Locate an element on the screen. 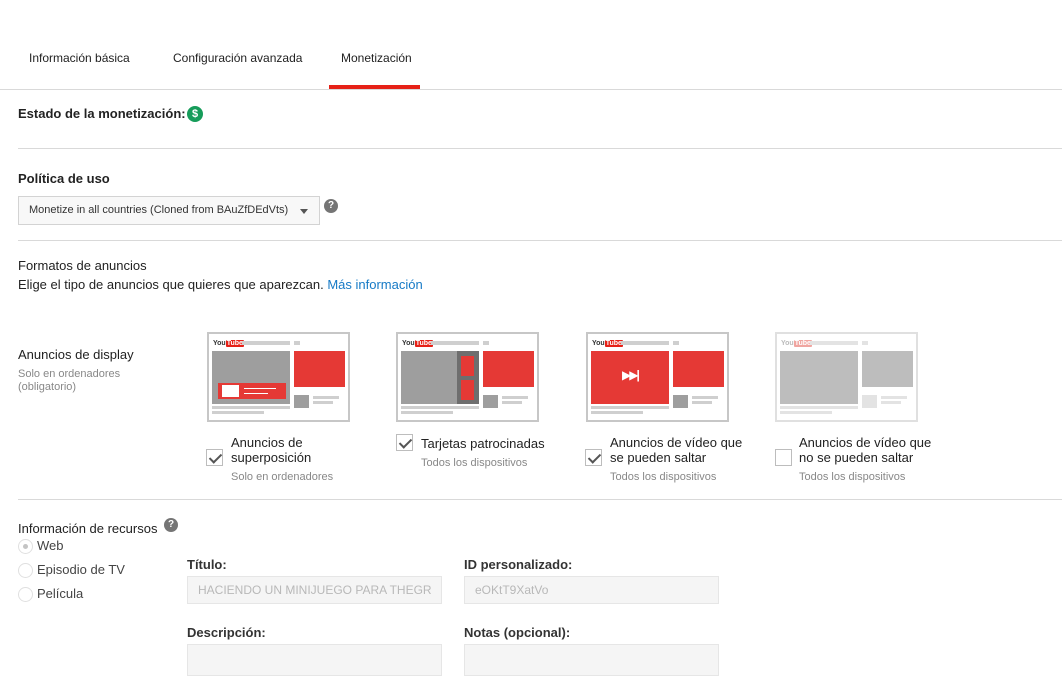  sponsored-cards-preview: YouTube is located at coordinates (467, 377).